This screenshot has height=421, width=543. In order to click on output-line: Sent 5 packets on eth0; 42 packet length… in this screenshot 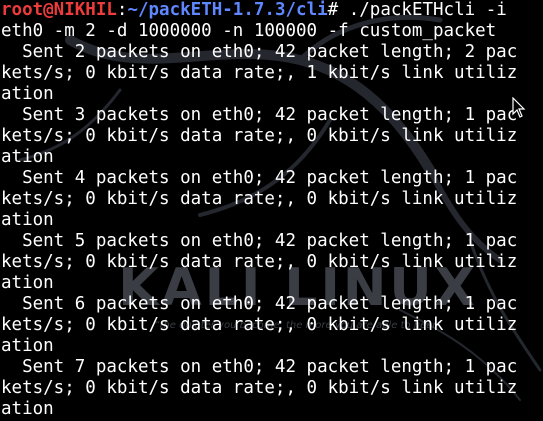, I will do `click(259, 241)`.